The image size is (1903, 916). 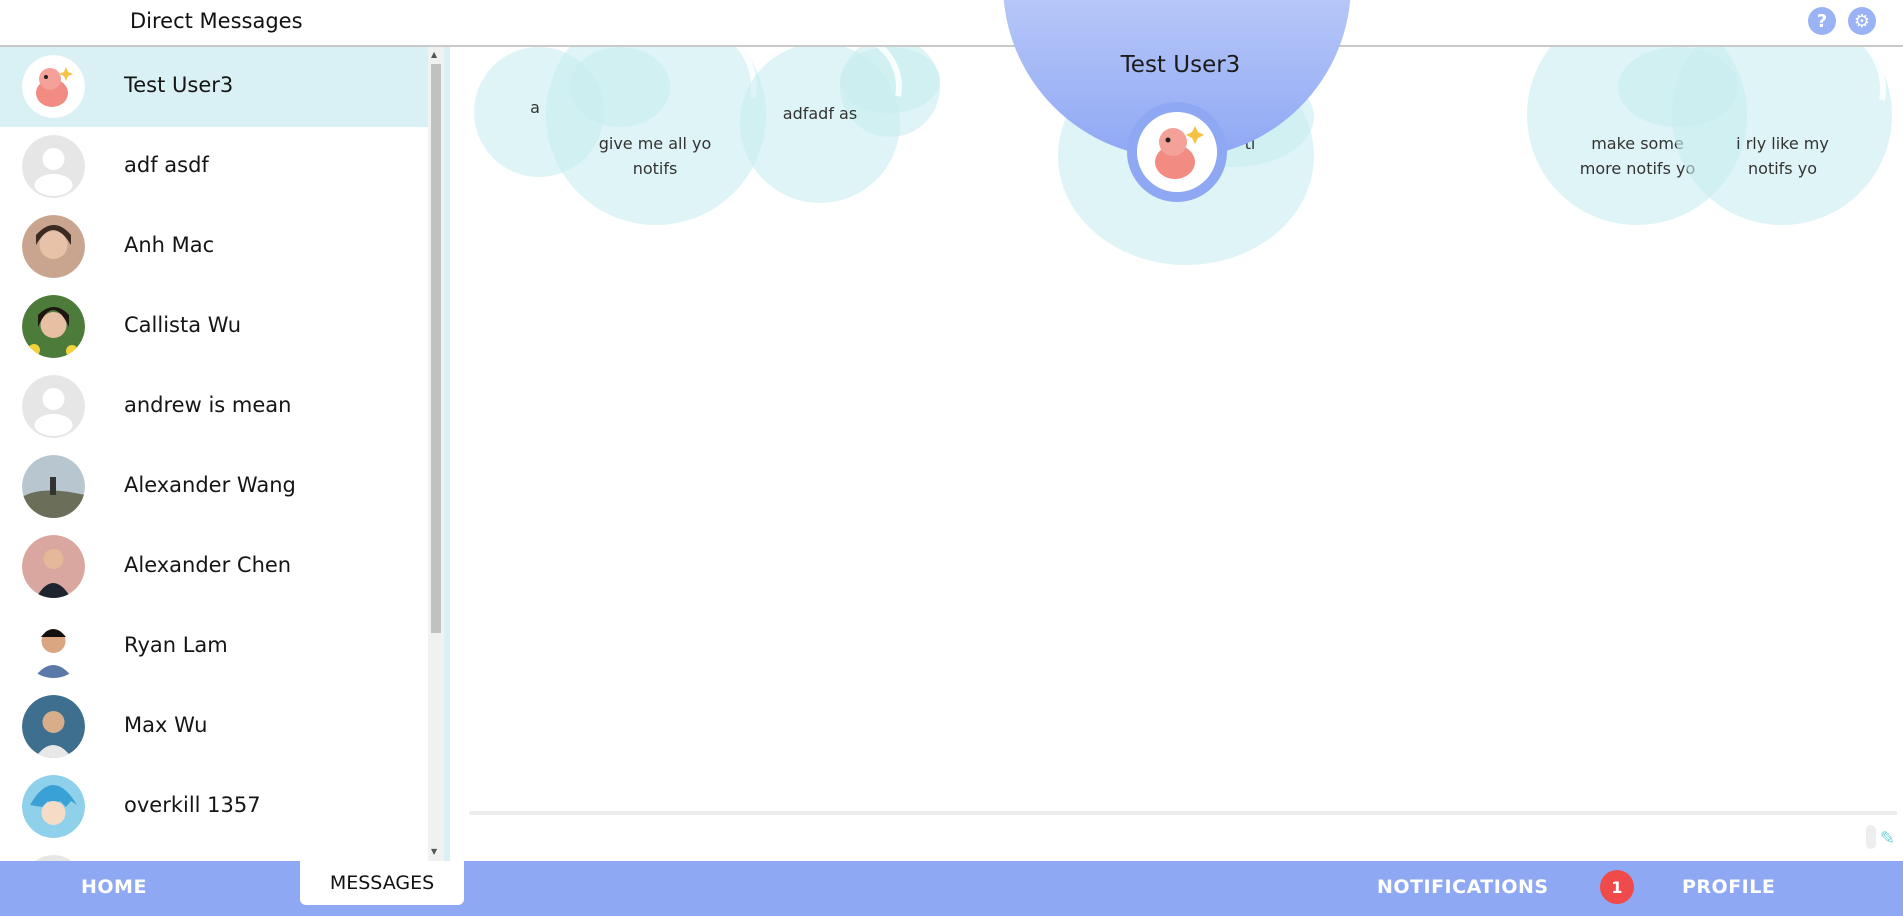 I want to click on contact-item-max-wu: Max Wu, so click(x=214, y=727).